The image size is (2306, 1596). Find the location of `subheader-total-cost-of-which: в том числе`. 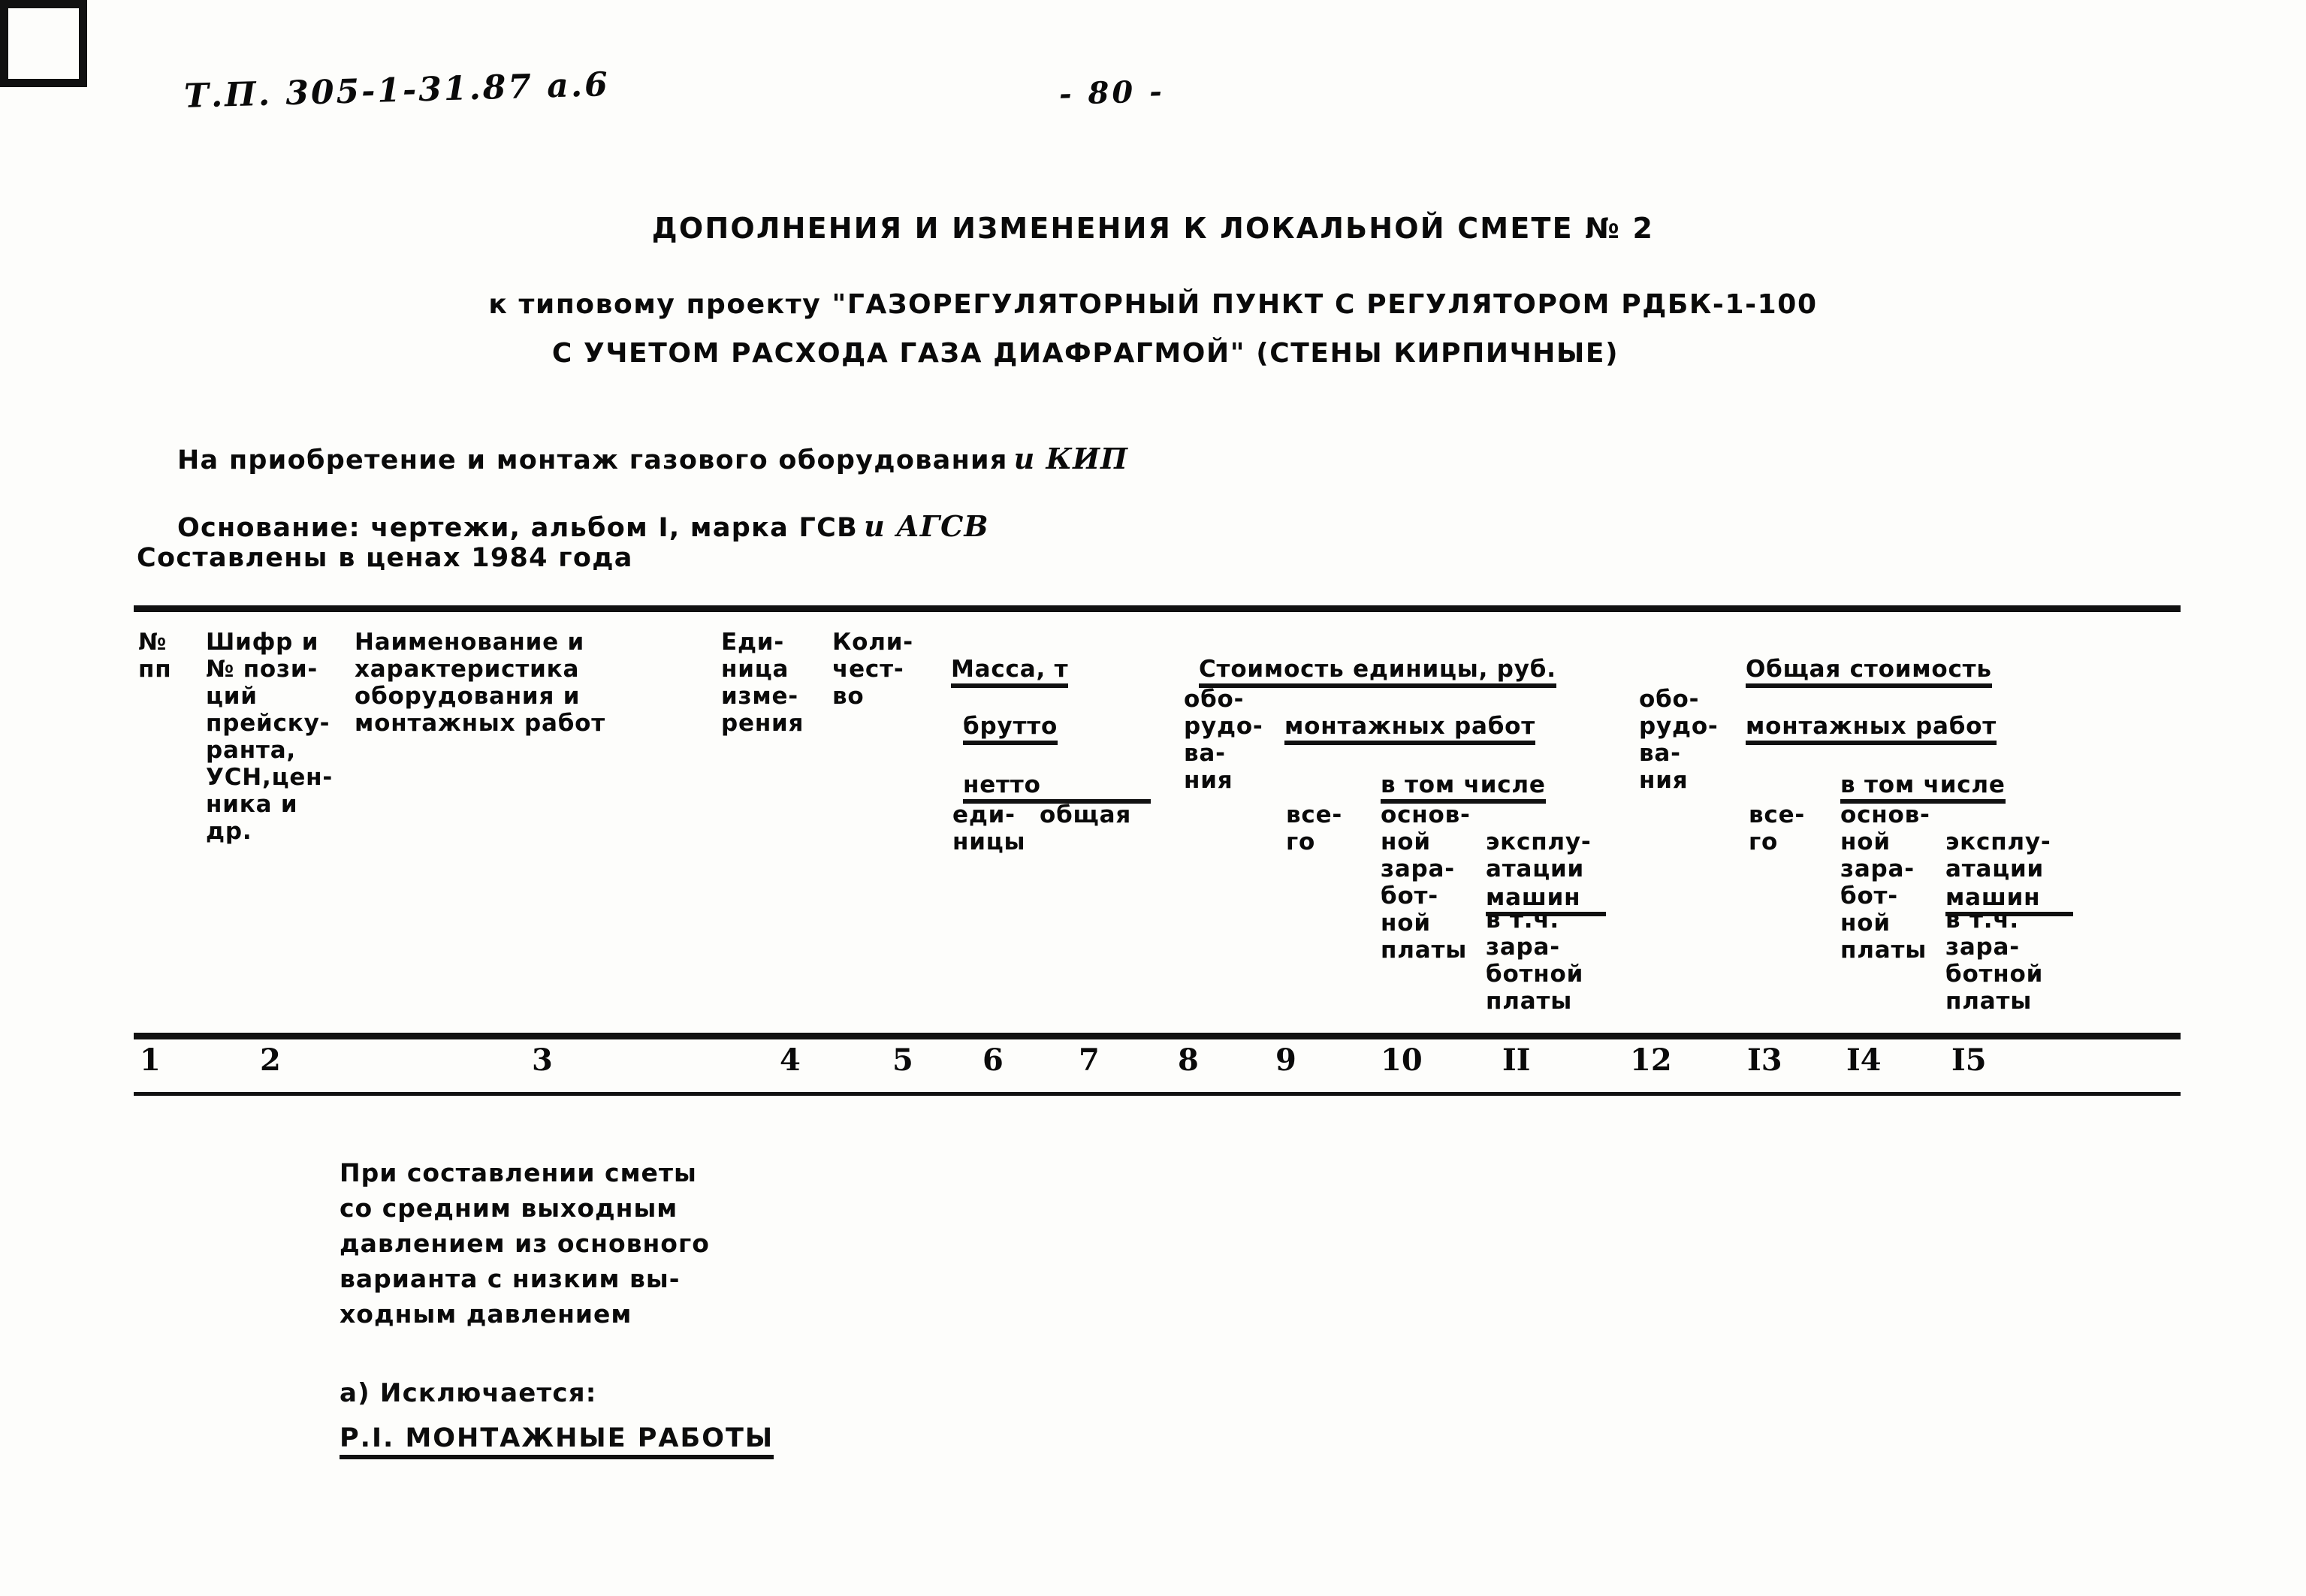

subheader-total-cost-of-which: в том числе is located at coordinates (1923, 774).